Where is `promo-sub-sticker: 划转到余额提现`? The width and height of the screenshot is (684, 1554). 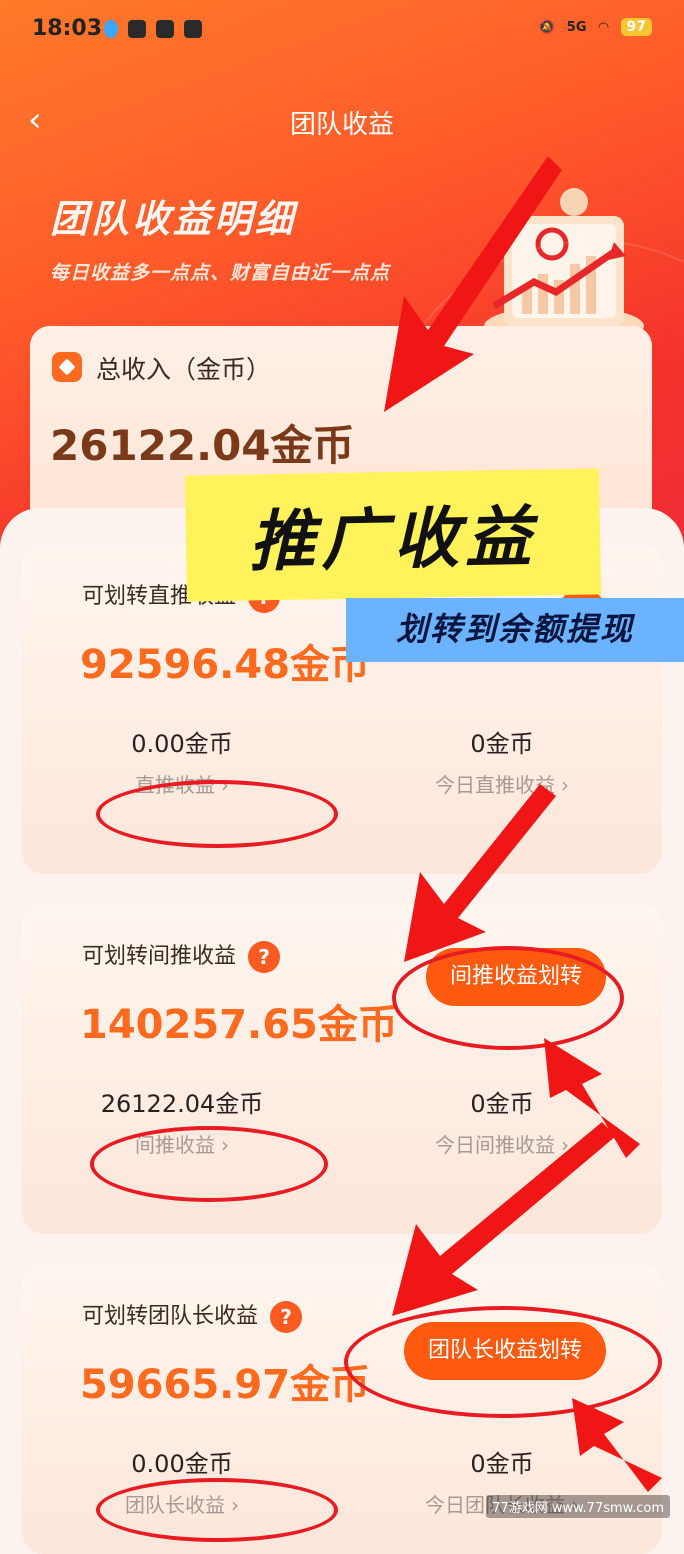
promo-sub-sticker: 划转到余额提现 is located at coordinates (515, 630).